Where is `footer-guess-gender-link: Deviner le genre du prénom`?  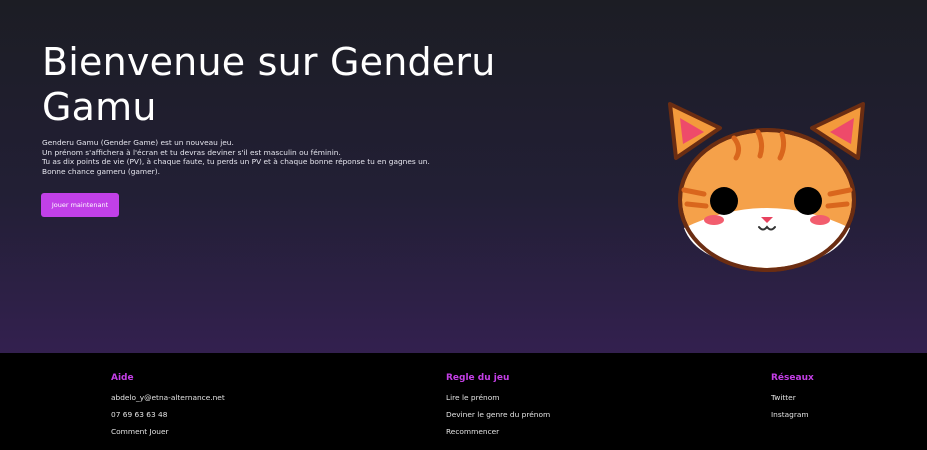 footer-guess-gender-link: Deviner le genre du prénom is located at coordinates (498, 414).